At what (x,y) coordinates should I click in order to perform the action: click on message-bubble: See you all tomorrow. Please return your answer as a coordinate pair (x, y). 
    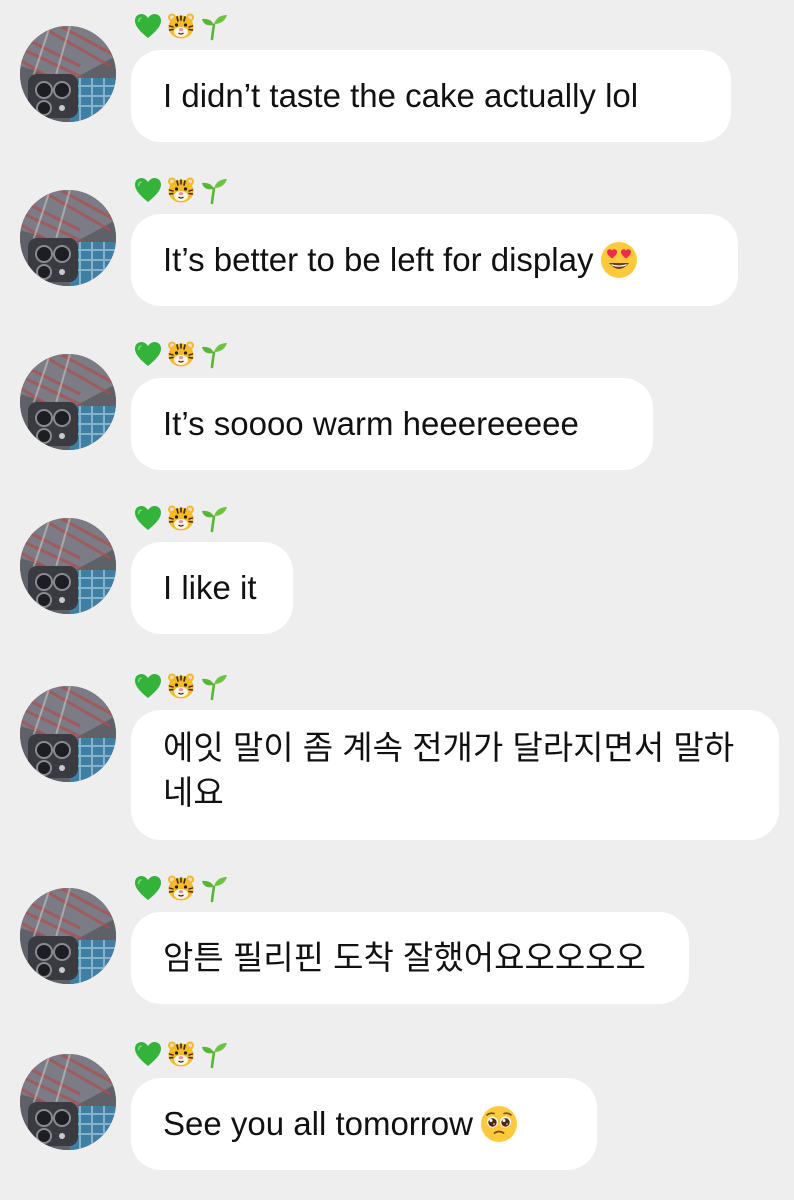
    Looking at the image, I should click on (364, 1124).